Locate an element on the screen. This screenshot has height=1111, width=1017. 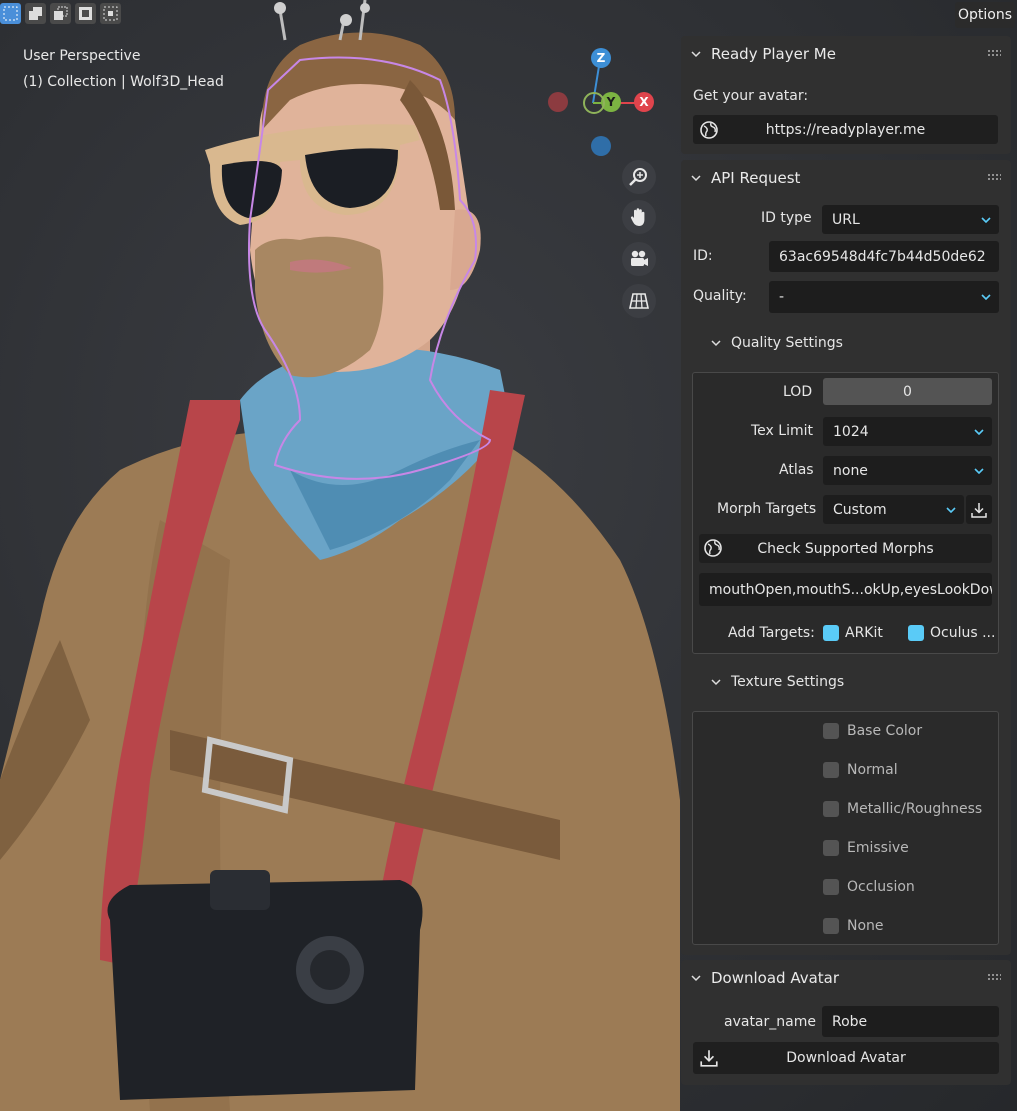
download-avatar-label: Download Avatar is located at coordinates (846, 1058).